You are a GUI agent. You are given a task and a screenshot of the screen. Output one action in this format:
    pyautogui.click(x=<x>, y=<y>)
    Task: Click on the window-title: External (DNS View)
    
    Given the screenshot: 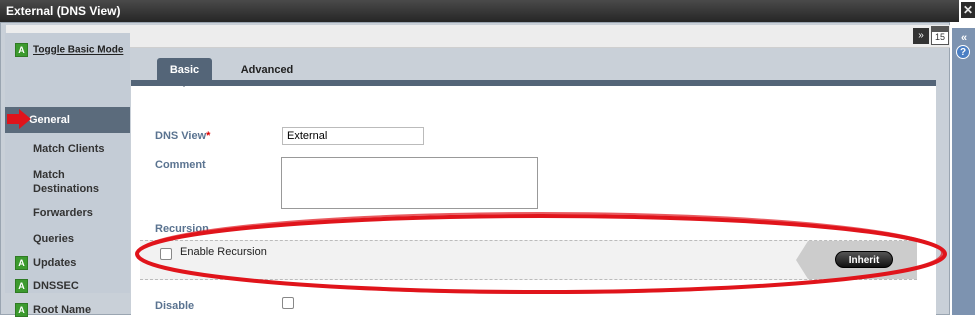 What is the action you would take?
    pyautogui.click(x=479, y=11)
    